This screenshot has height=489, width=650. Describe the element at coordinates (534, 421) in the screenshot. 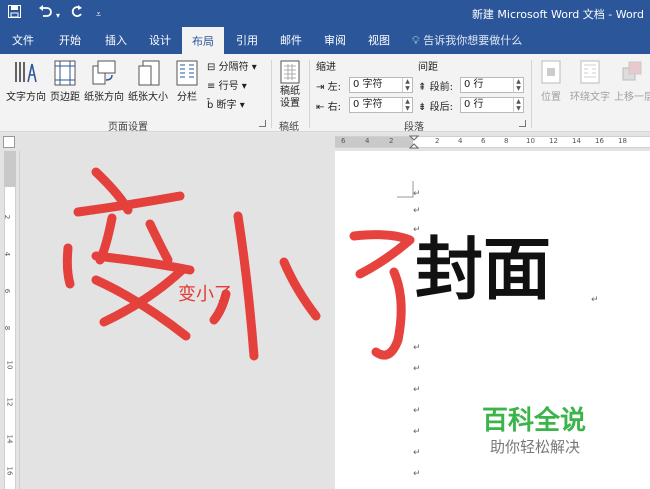

I see `watermark-title: 百科全说` at that location.